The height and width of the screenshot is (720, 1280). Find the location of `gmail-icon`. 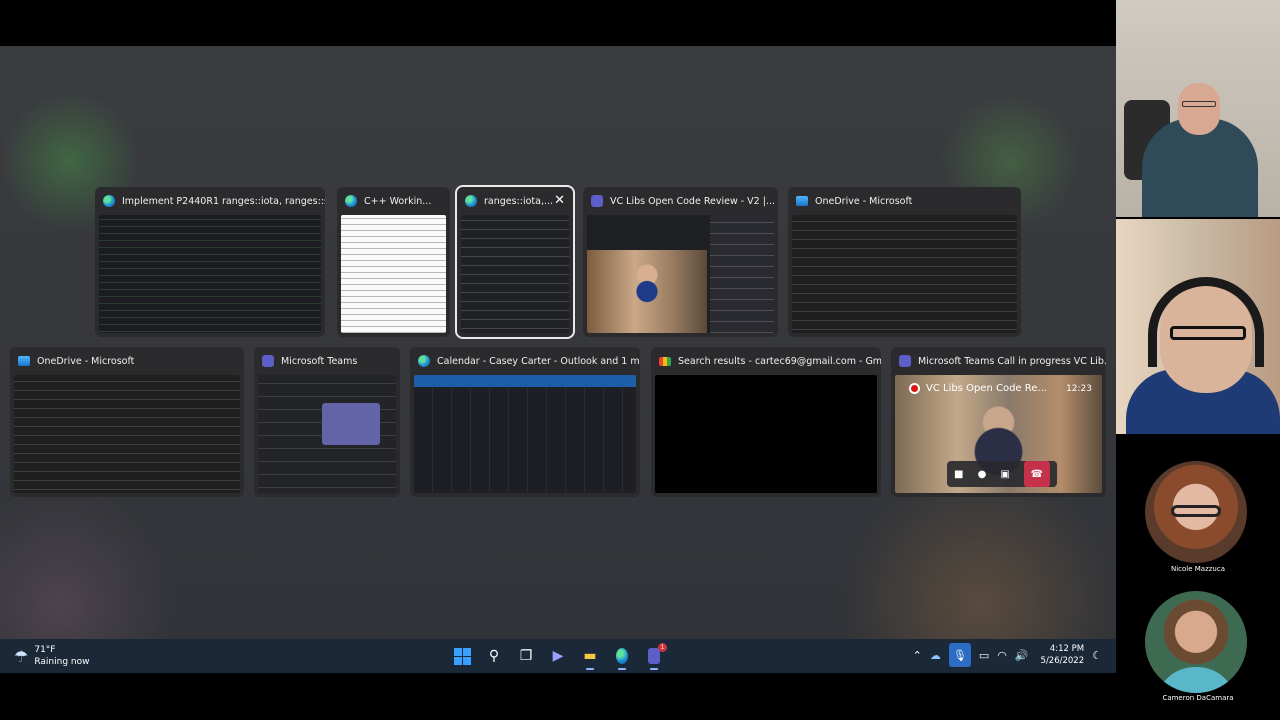

gmail-icon is located at coordinates (665, 361).